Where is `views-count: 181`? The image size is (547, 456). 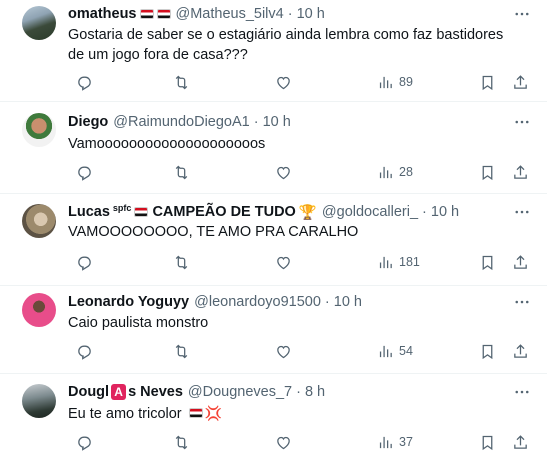
views-count: 181 is located at coordinates (409, 262).